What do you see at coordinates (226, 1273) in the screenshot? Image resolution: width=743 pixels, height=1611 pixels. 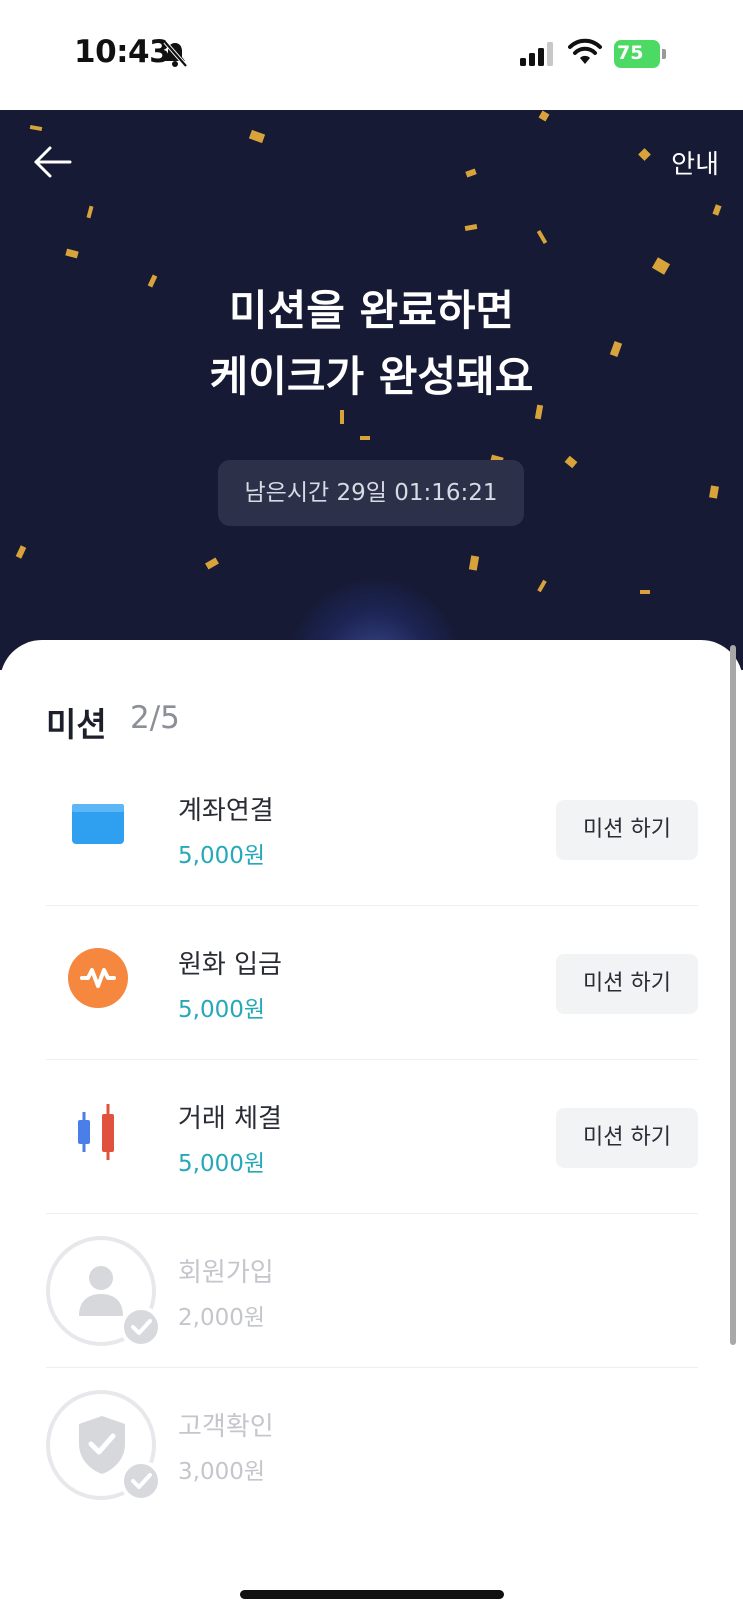 I see `mission-name: 회원가입` at bounding box center [226, 1273].